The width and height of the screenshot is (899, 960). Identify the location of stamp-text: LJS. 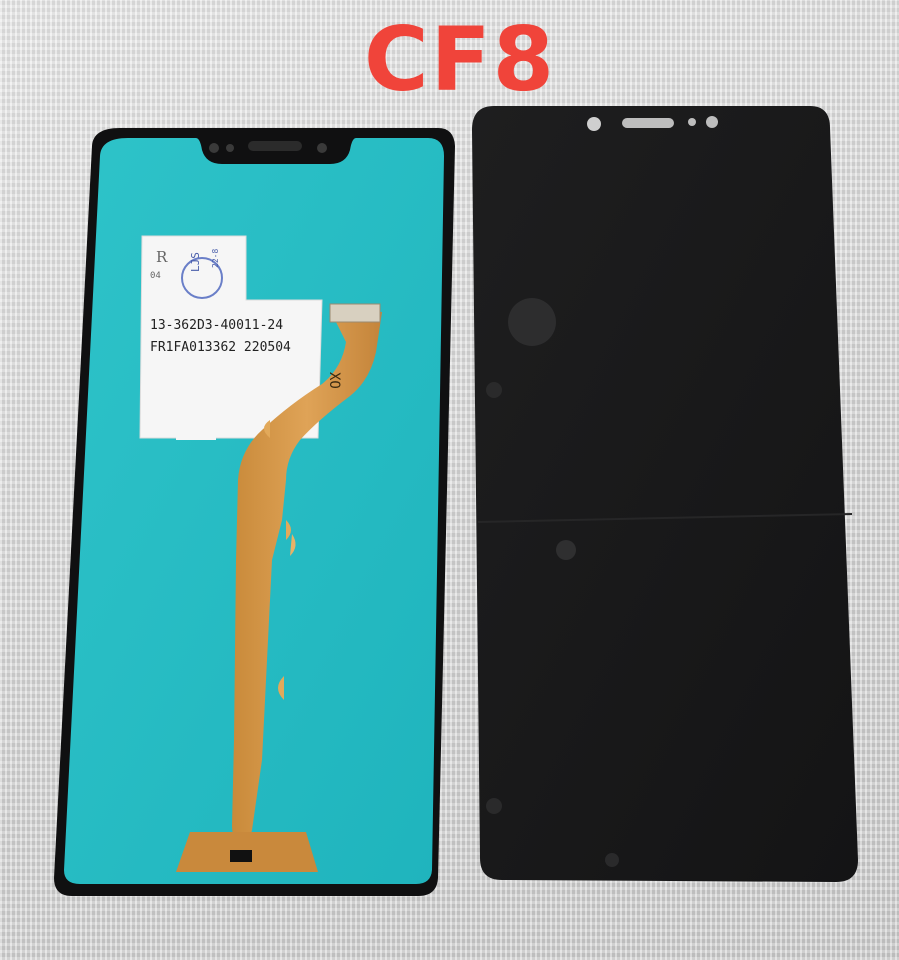
(195, 262).